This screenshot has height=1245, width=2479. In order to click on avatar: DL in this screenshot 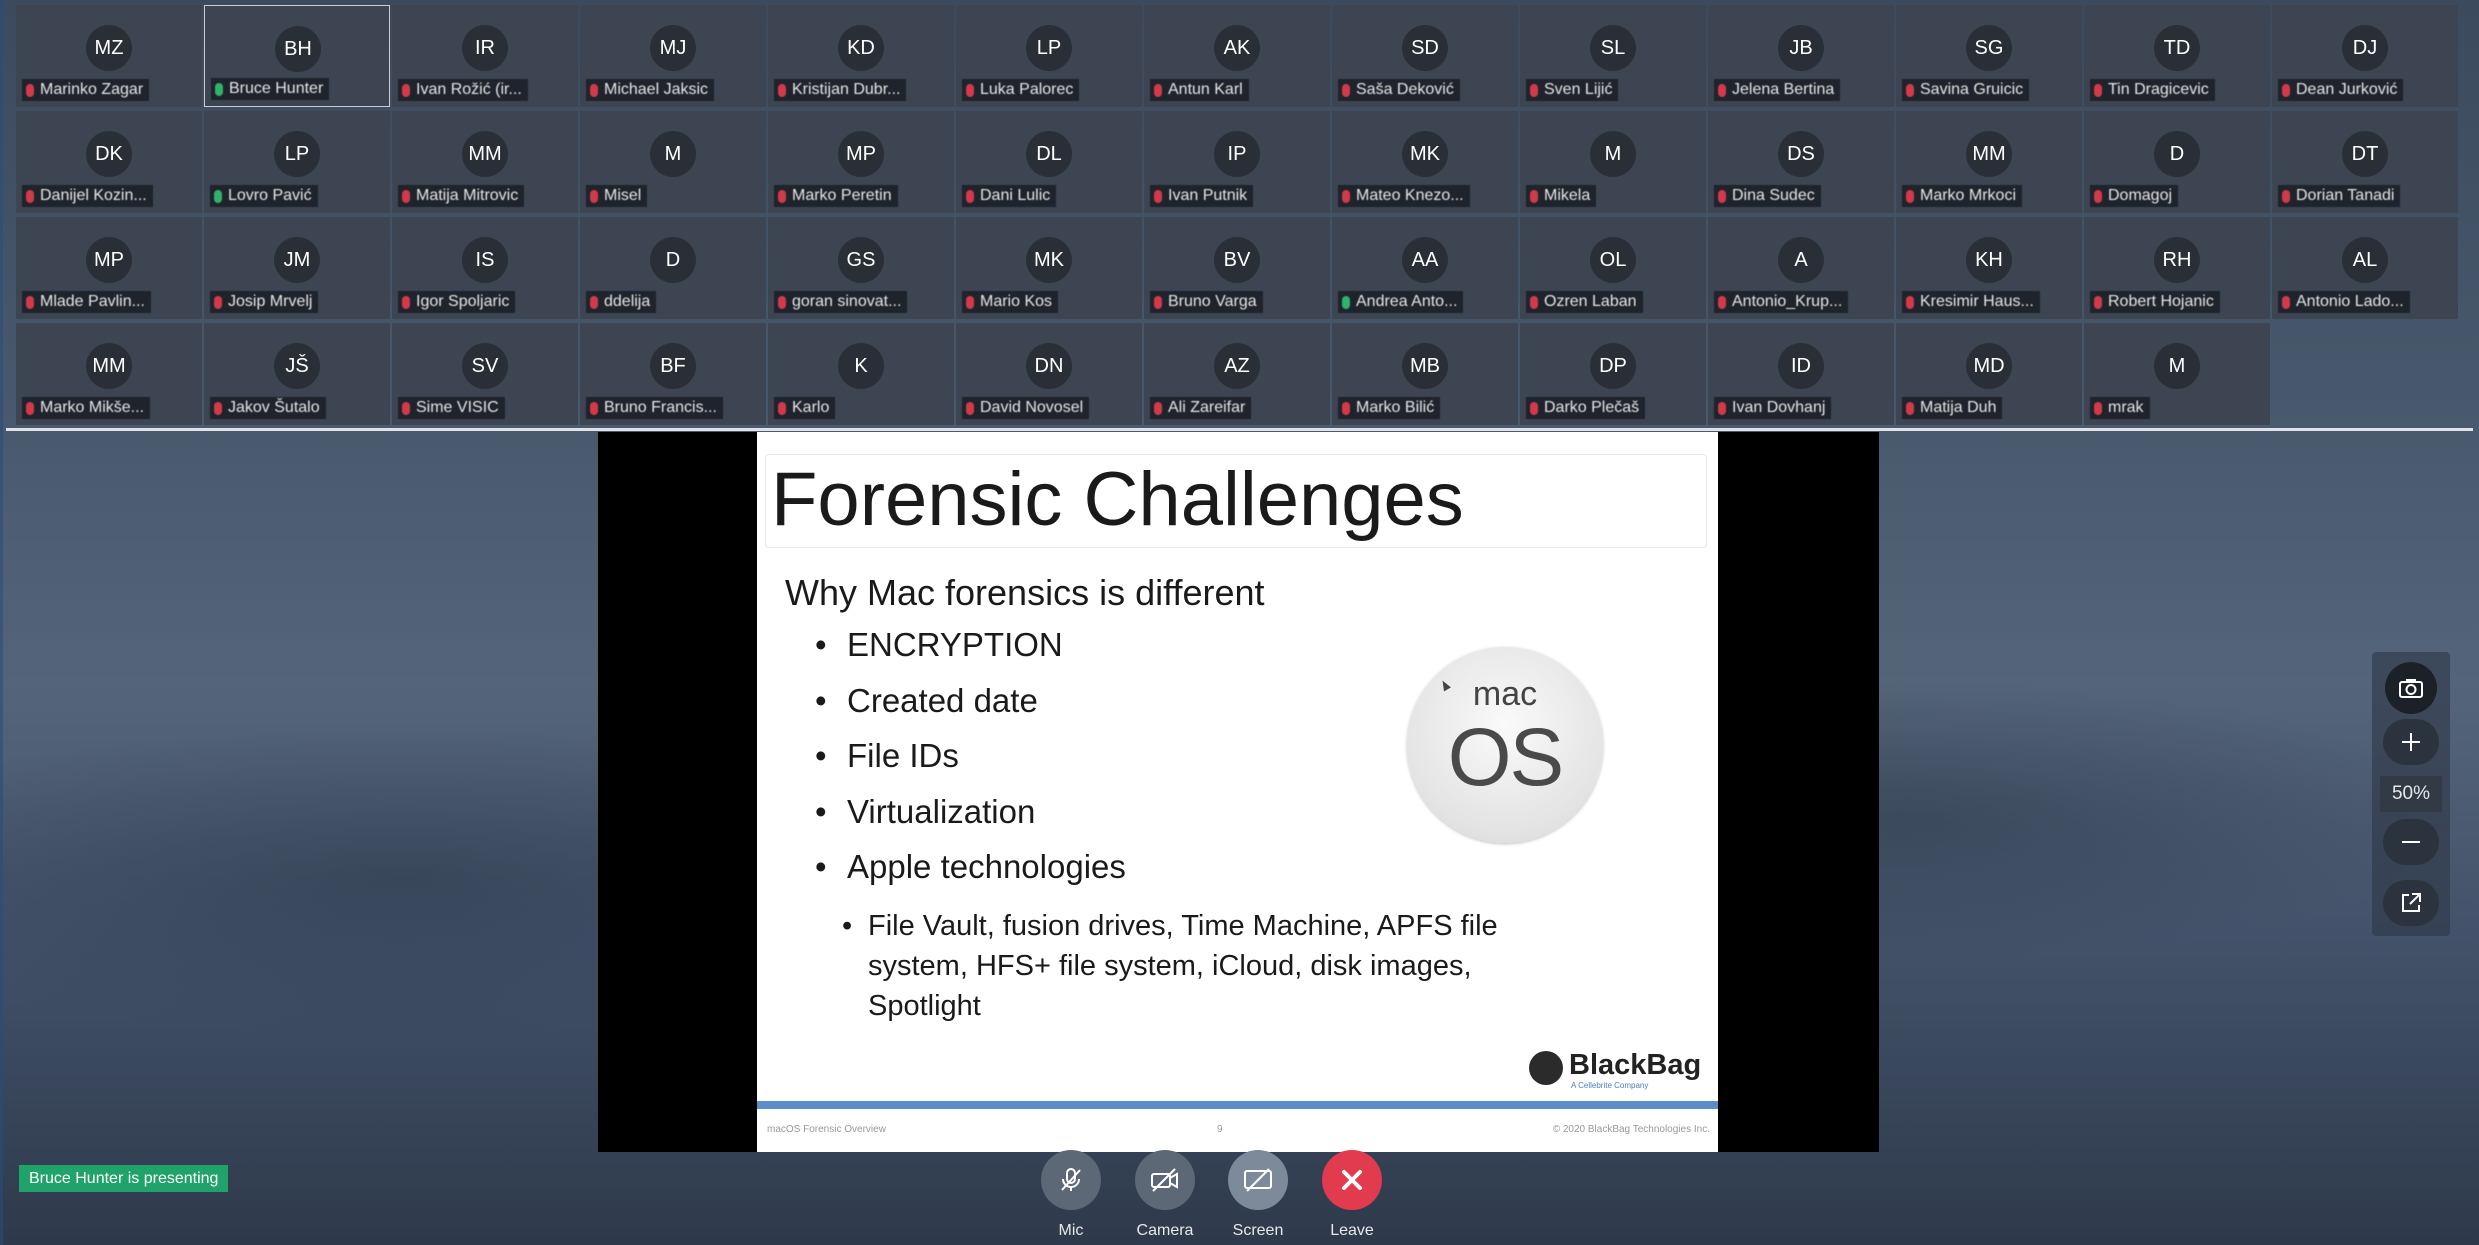, I will do `click(1049, 154)`.